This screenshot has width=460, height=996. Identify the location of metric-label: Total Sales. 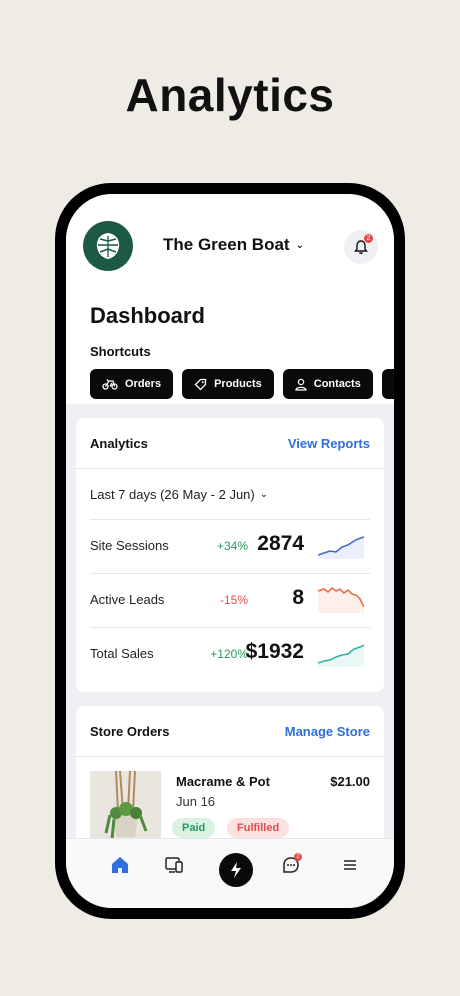
(122, 653).